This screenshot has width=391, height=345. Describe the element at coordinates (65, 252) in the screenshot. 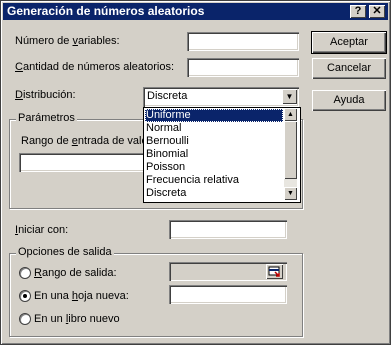

I see `salida-legend: Opciones de salida` at that location.